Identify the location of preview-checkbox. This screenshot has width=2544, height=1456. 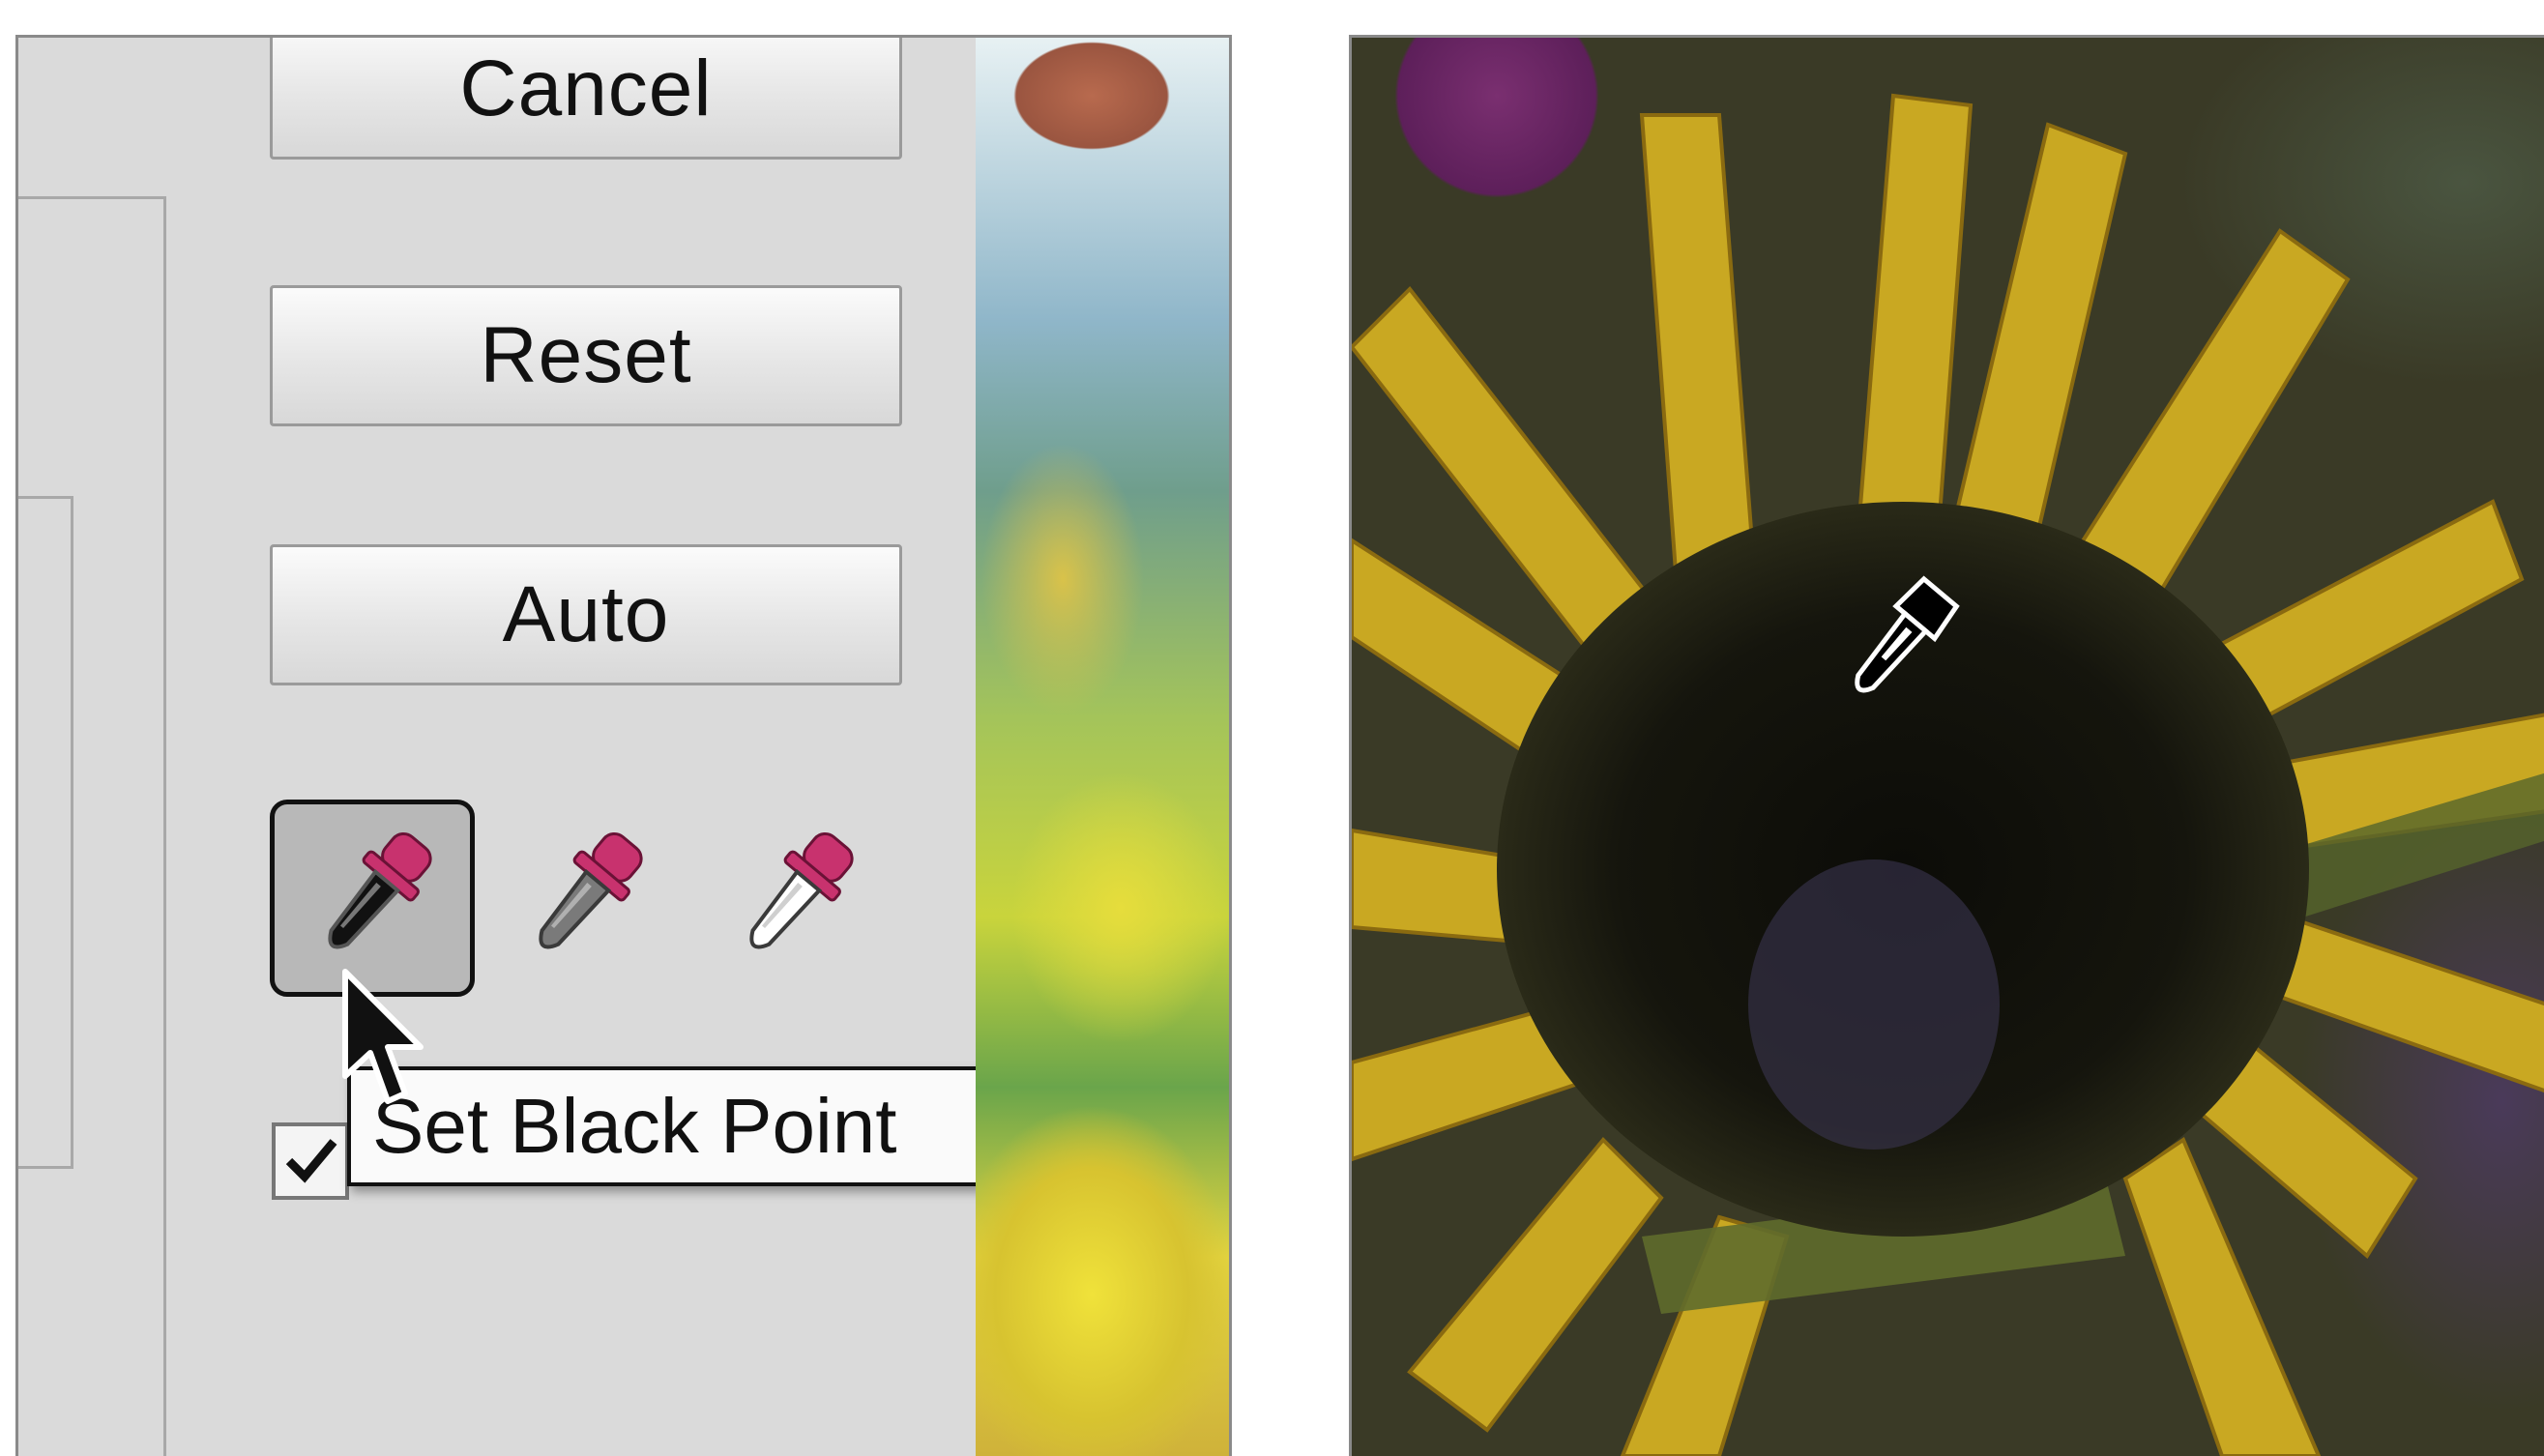
(310, 1161).